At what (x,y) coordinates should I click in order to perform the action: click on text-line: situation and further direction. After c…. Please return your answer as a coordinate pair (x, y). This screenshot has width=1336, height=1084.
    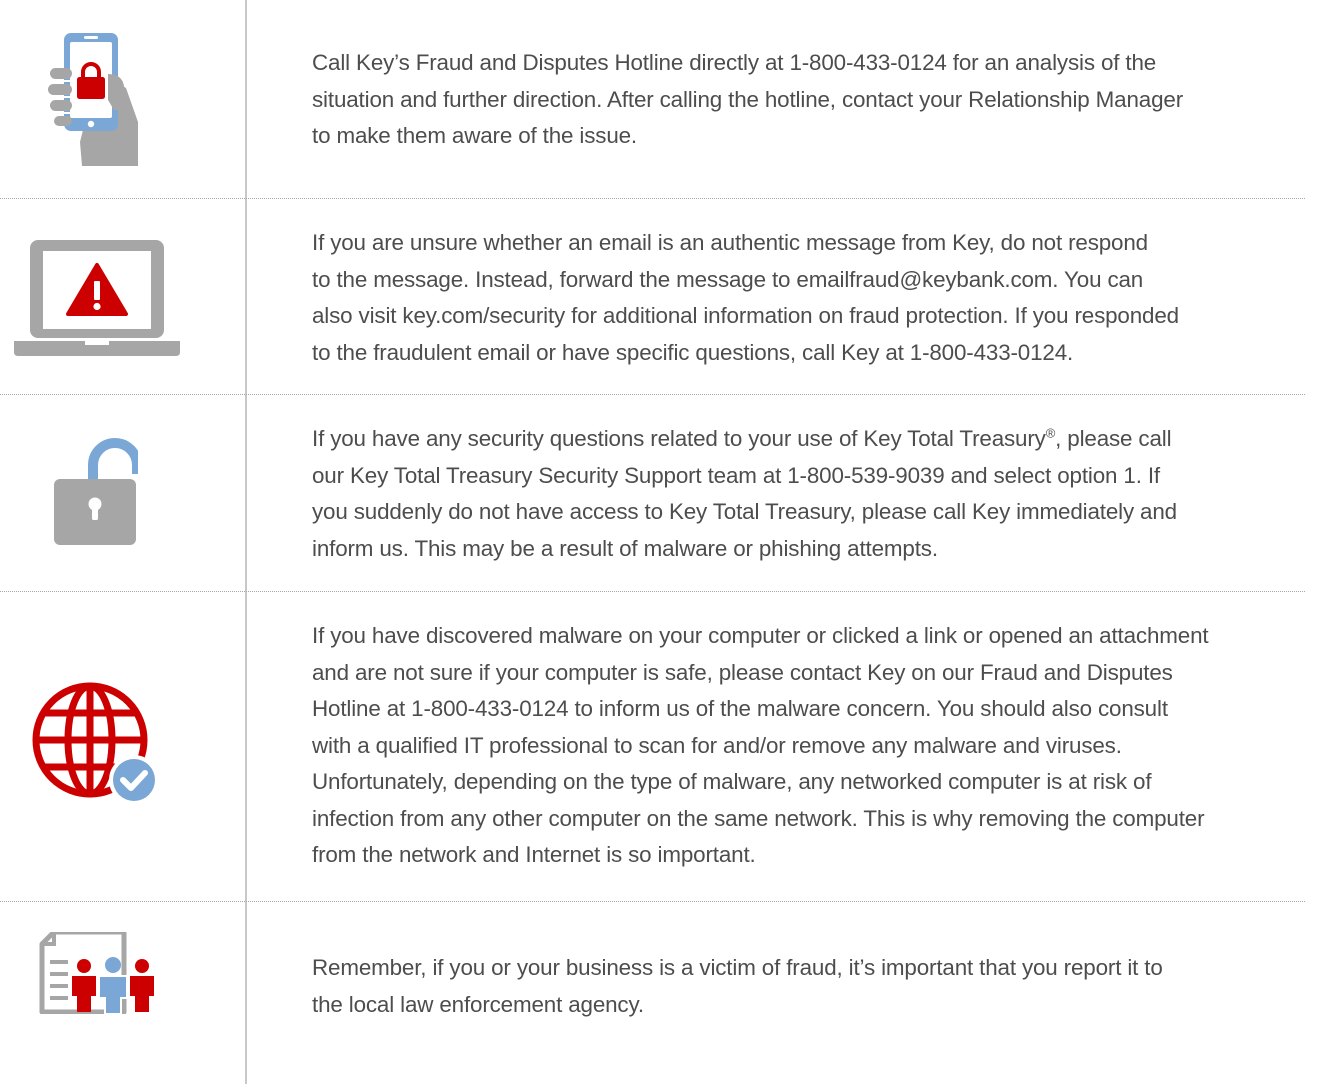
    Looking at the image, I should click on (747, 99).